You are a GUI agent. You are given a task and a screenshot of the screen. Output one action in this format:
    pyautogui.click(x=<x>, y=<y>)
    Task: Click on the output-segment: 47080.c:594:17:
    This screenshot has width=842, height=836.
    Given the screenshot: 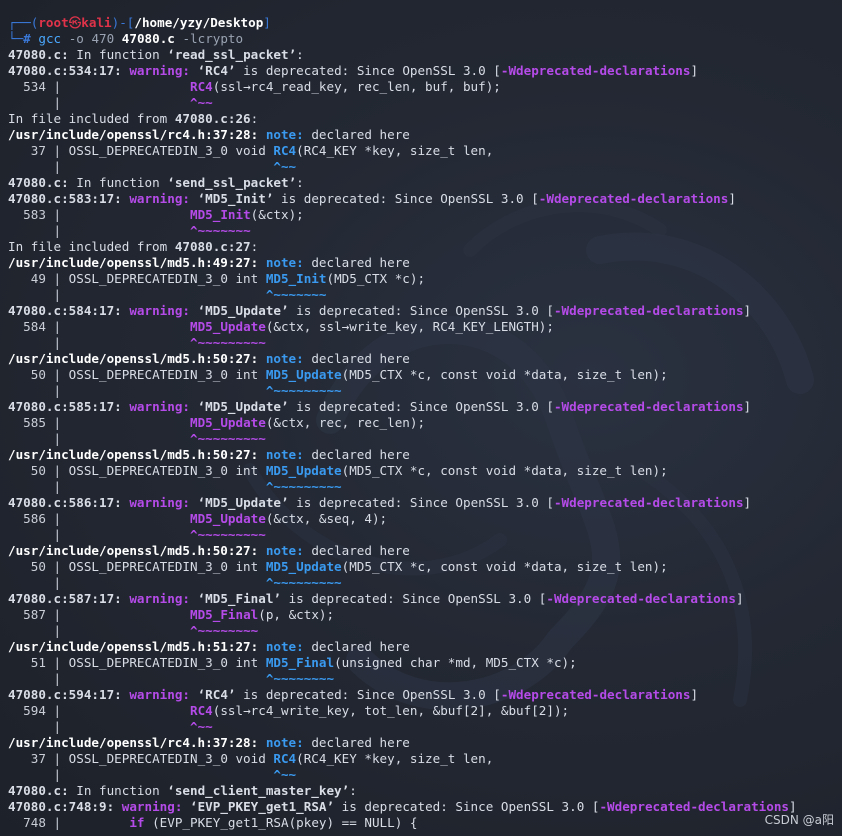 What is the action you would take?
    pyautogui.click(x=65, y=694)
    